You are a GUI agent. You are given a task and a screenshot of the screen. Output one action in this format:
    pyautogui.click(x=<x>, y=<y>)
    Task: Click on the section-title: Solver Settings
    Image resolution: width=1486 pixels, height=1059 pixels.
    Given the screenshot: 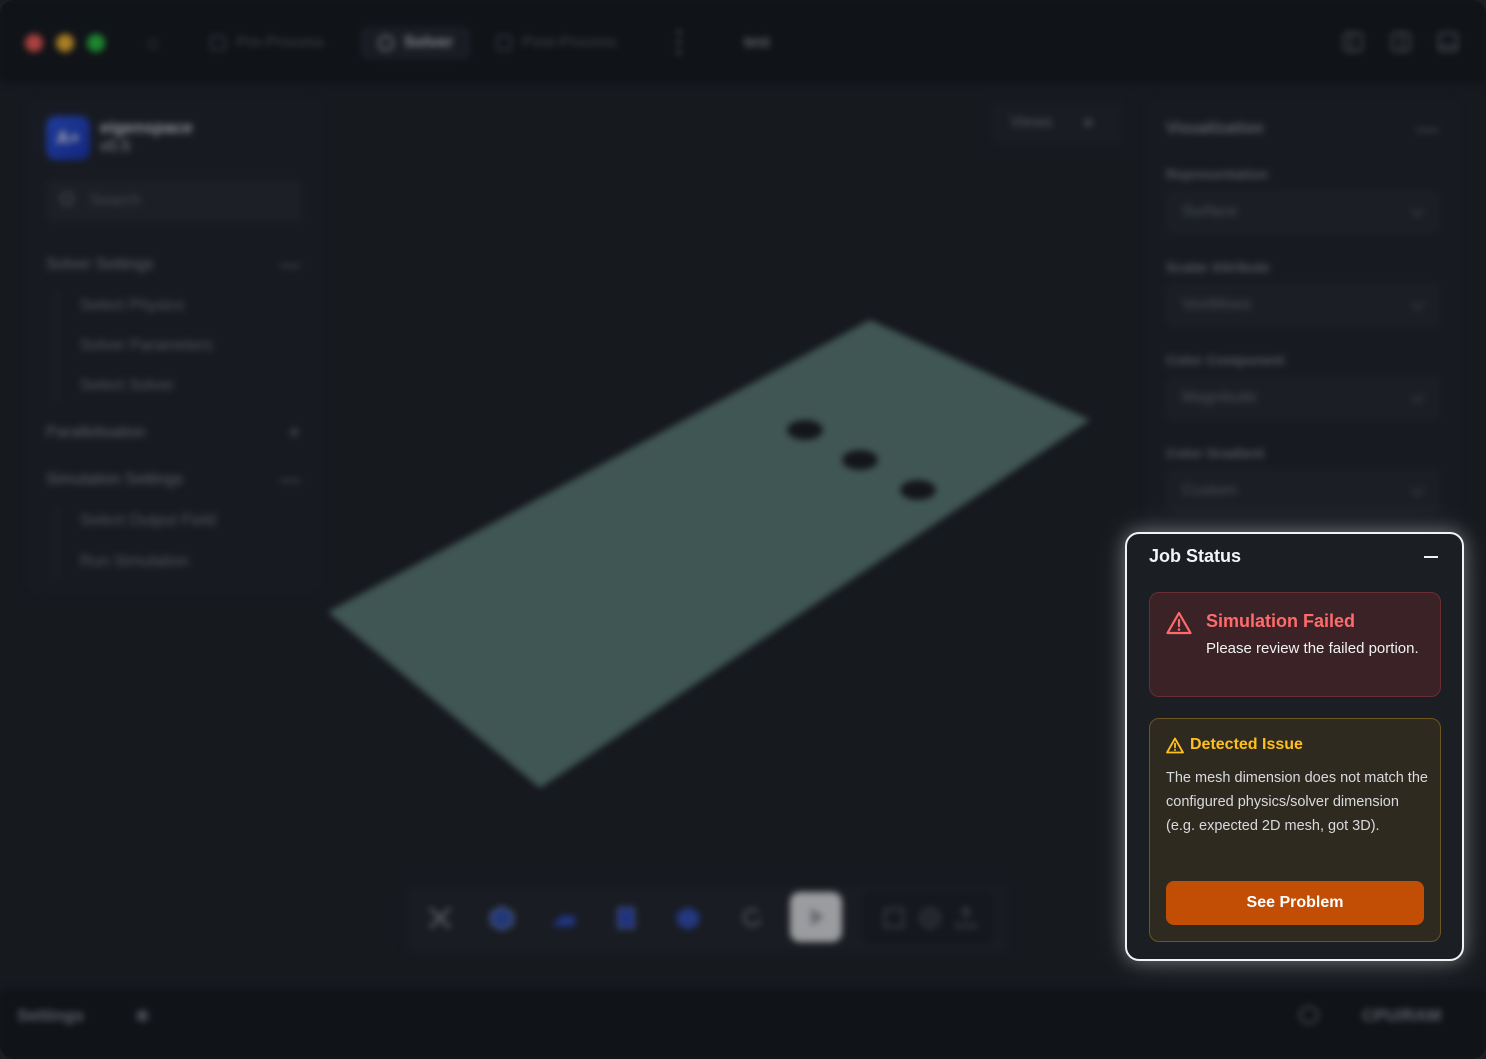 What is the action you would take?
    pyautogui.click(x=100, y=264)
    